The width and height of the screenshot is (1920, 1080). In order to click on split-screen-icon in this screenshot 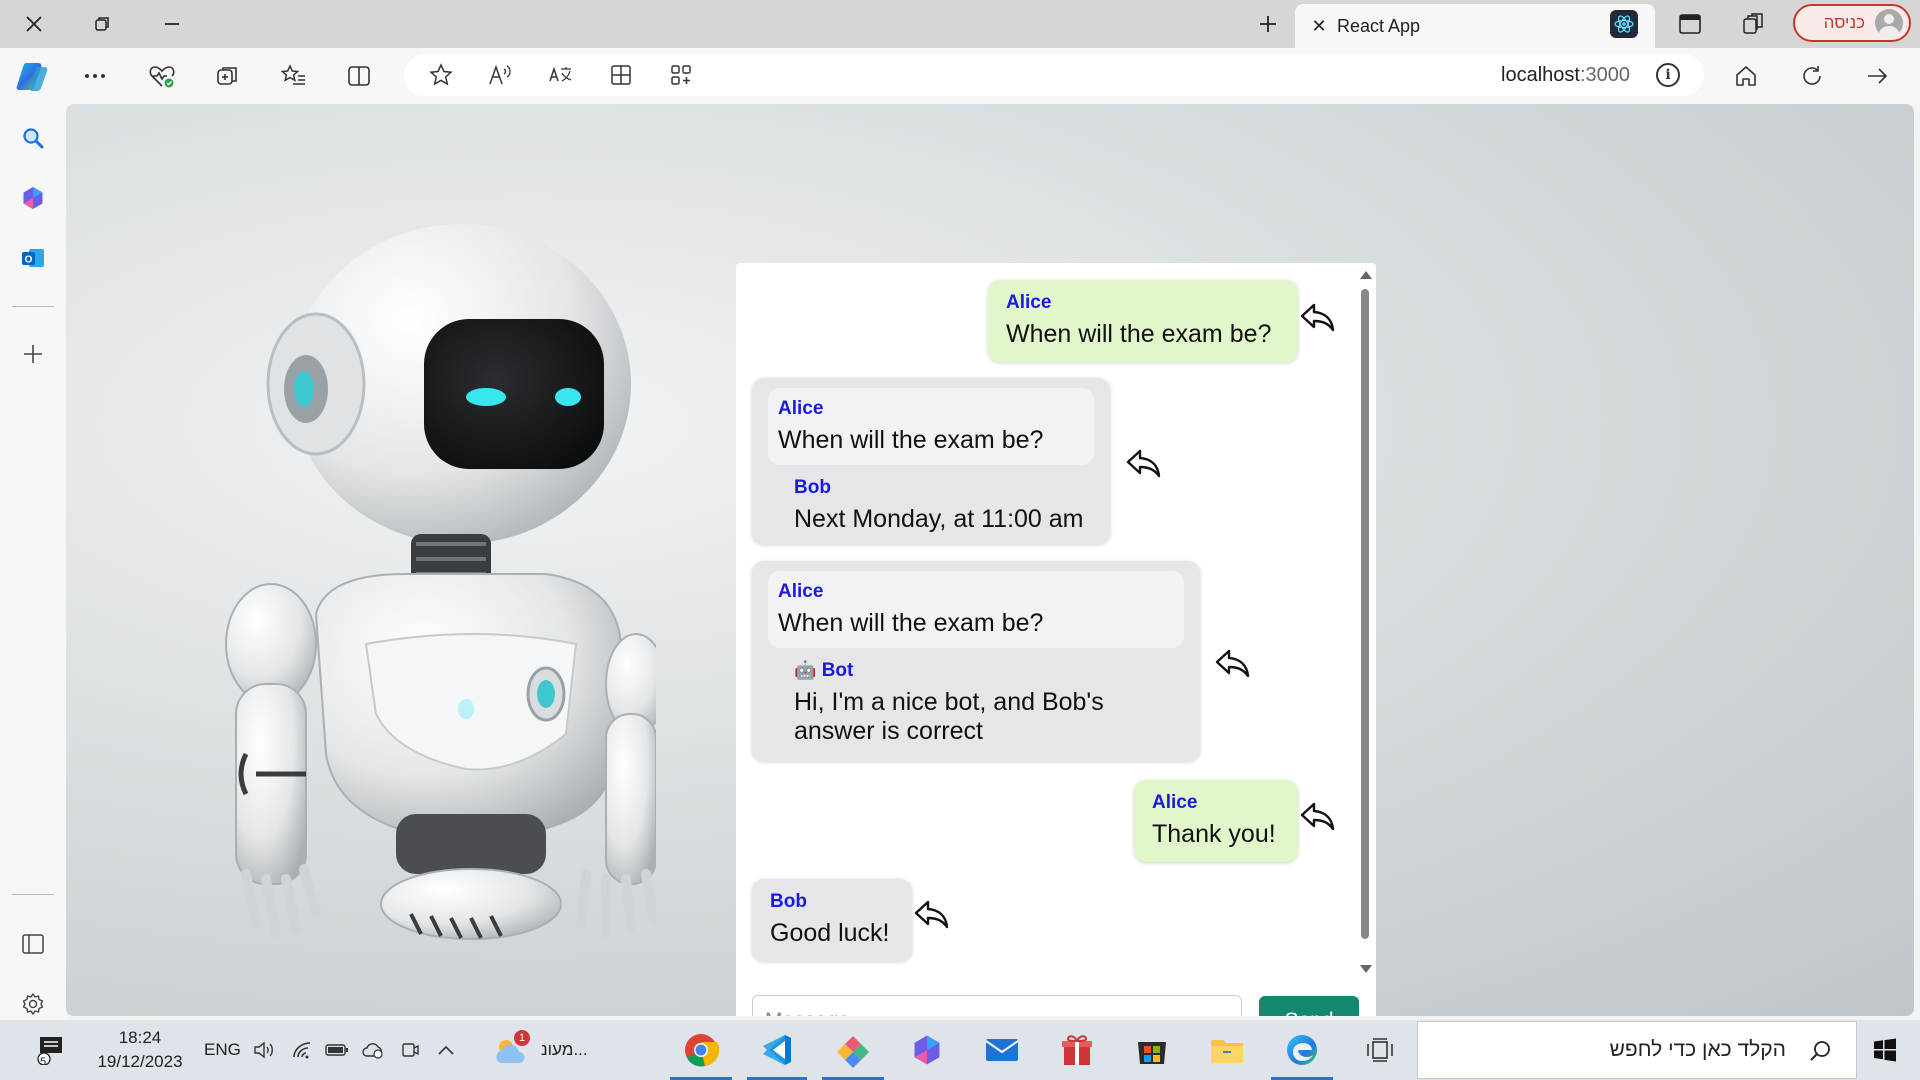, I will do `click(359, 76)`.